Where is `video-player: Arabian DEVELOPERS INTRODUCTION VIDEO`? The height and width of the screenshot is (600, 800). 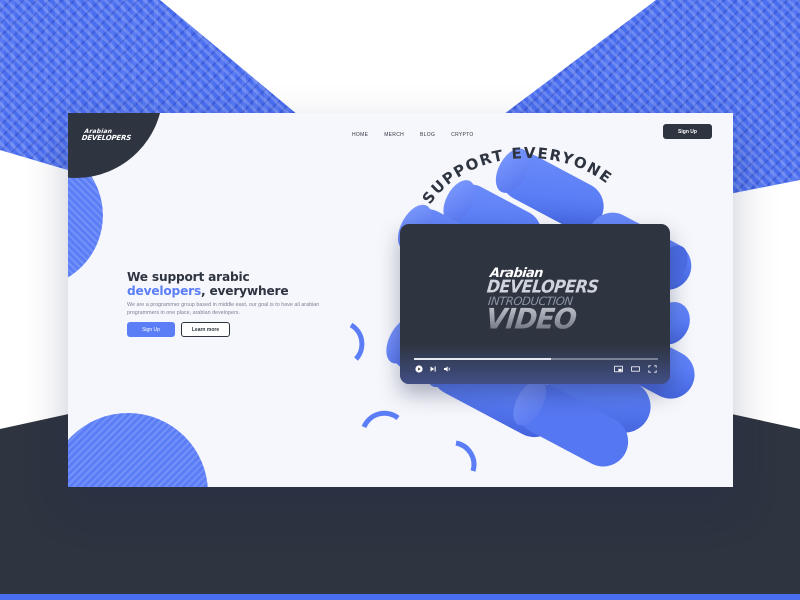
video-player: Arabian DEVELOPERS INTRODUCTION VIDEO is located at coordinates (535, 304).